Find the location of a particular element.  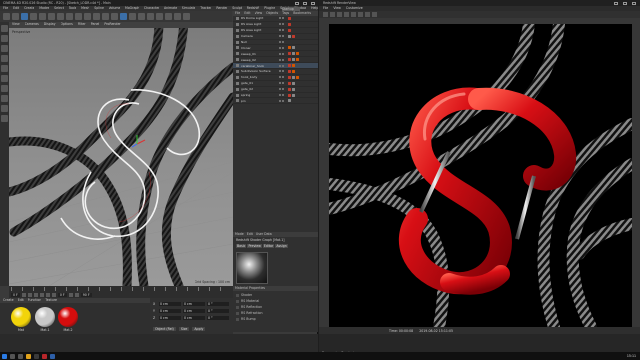

mm-menu-function: Function is located at coordinates (35, 300).